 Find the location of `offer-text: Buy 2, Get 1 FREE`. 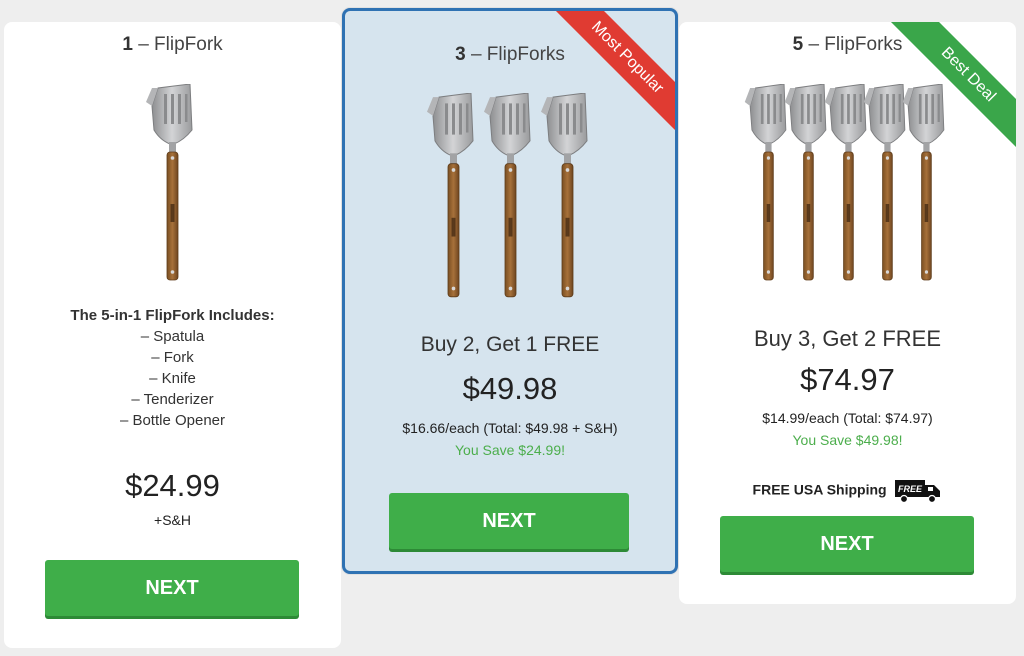

offer-text: Buy 2, Get 1 FREE is located at coordinates (510, 344).